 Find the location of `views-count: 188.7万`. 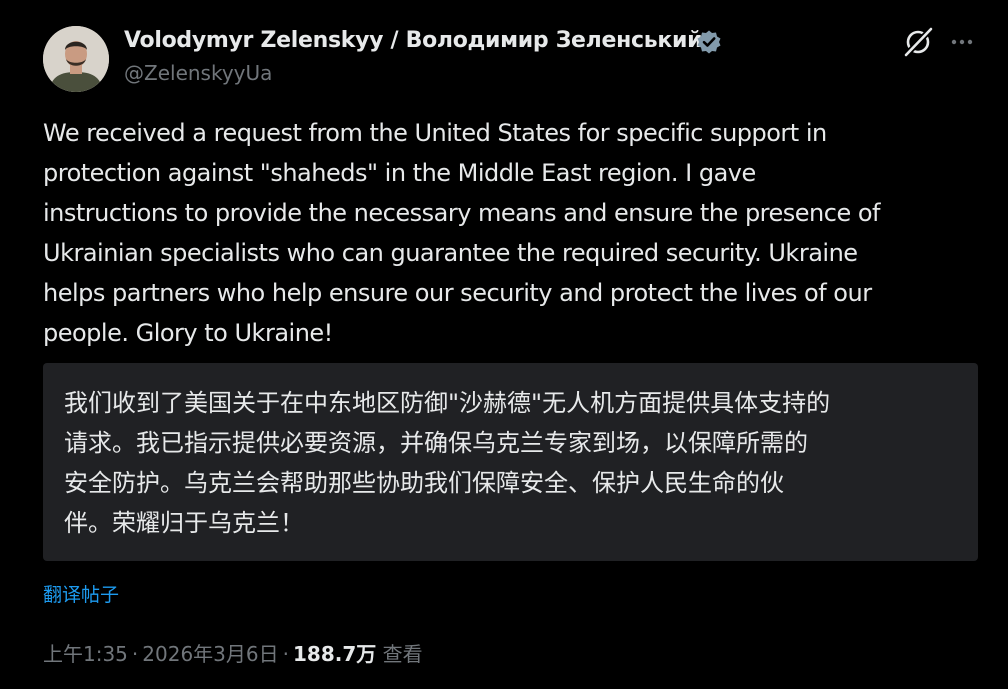

views-count: 188.7万 is located at coordinates (335, 654).